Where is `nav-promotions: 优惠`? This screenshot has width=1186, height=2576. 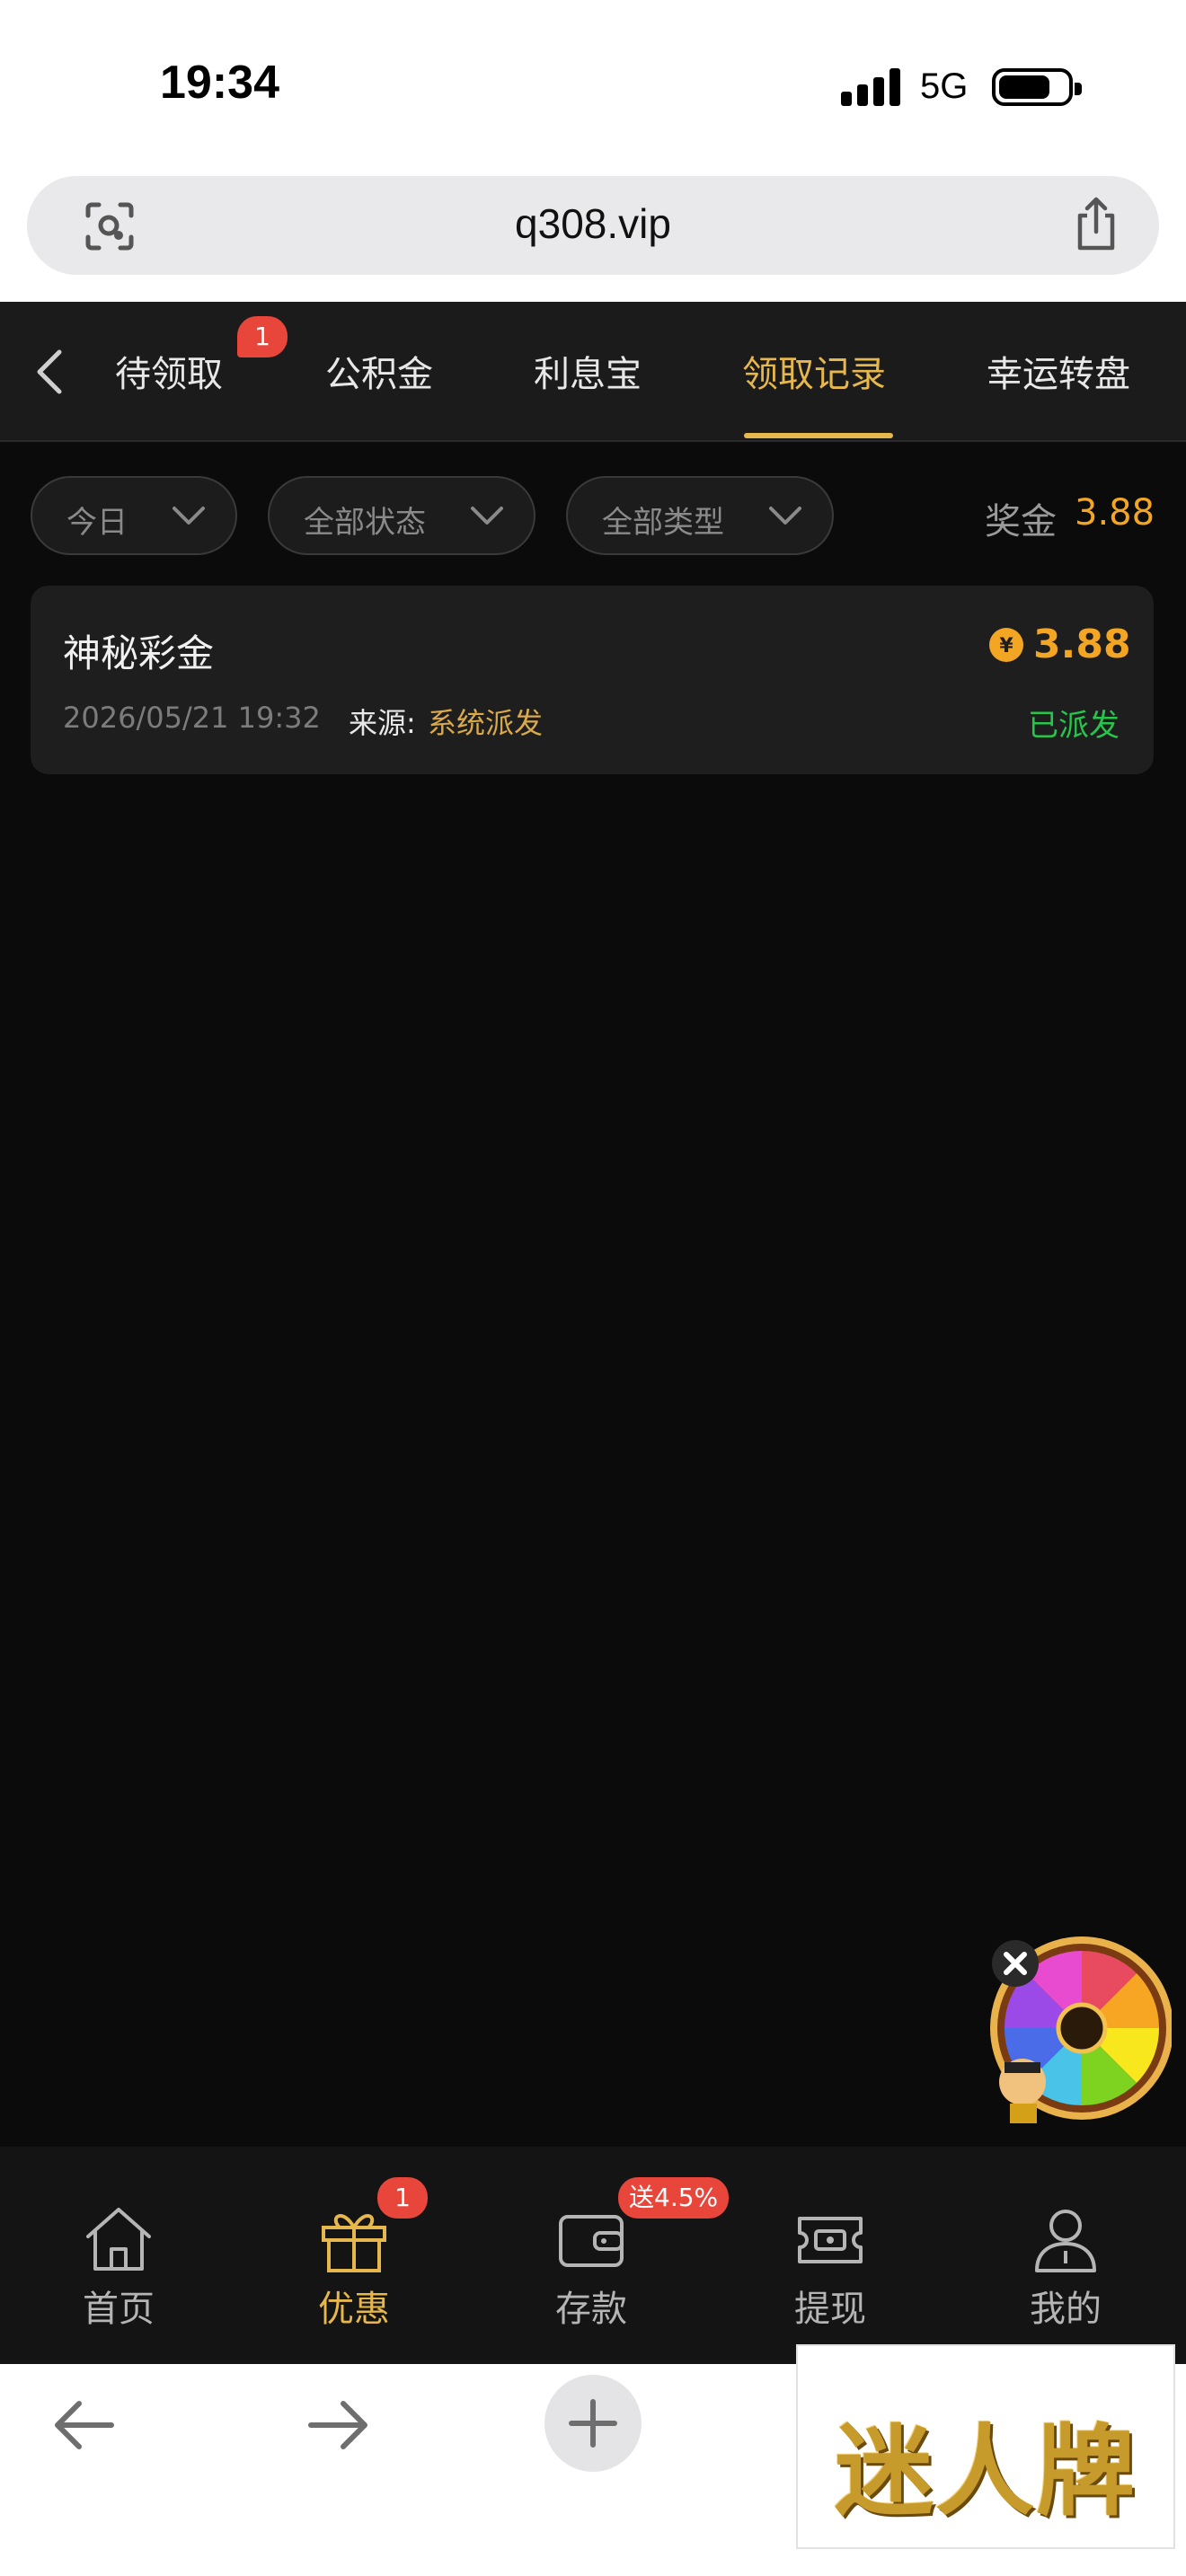
nav-promotions: 优惠 is located at coordinates (354, 2266).